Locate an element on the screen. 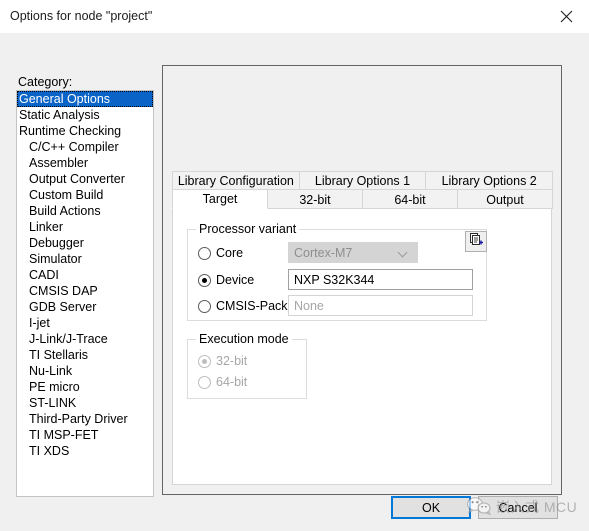  radio-cmsis-pack: CMSIS-Pack is located at coordinates (243, 306).